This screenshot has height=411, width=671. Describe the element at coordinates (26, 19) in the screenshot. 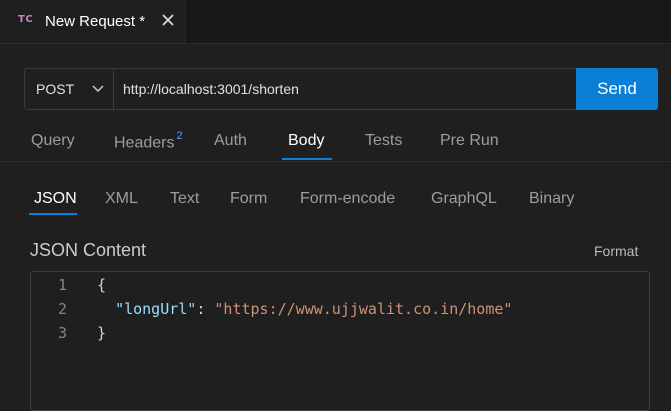

I see `thunder-client-icon: TC` at that location.